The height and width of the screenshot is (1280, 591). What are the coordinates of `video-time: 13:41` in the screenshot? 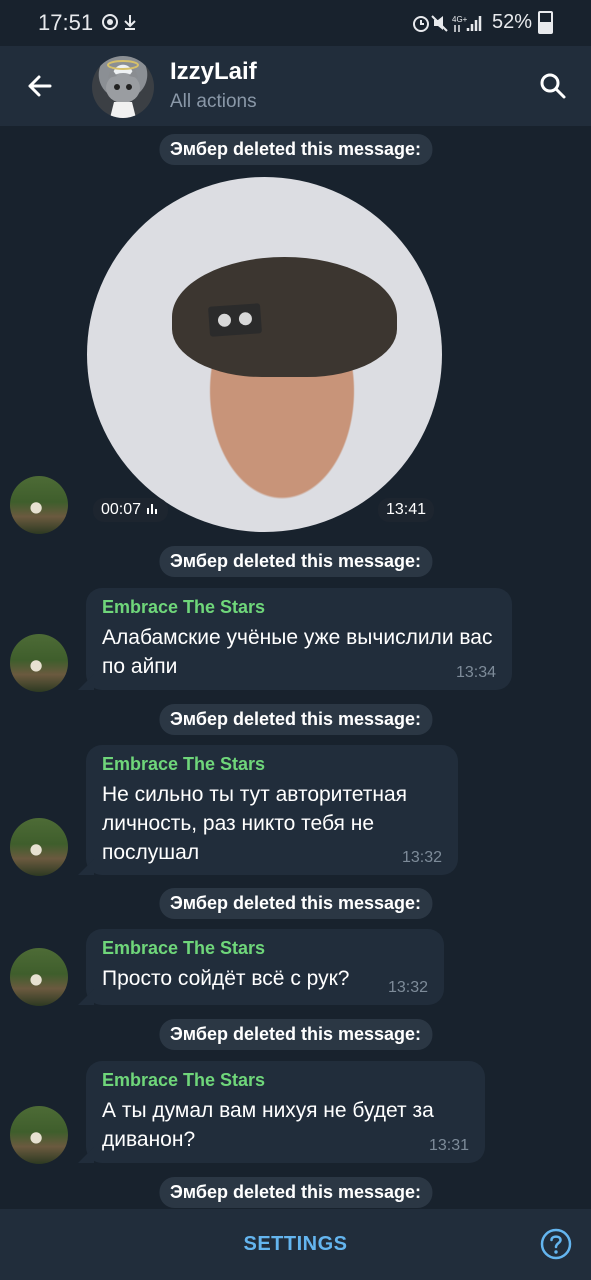 It's located at (406, 510).